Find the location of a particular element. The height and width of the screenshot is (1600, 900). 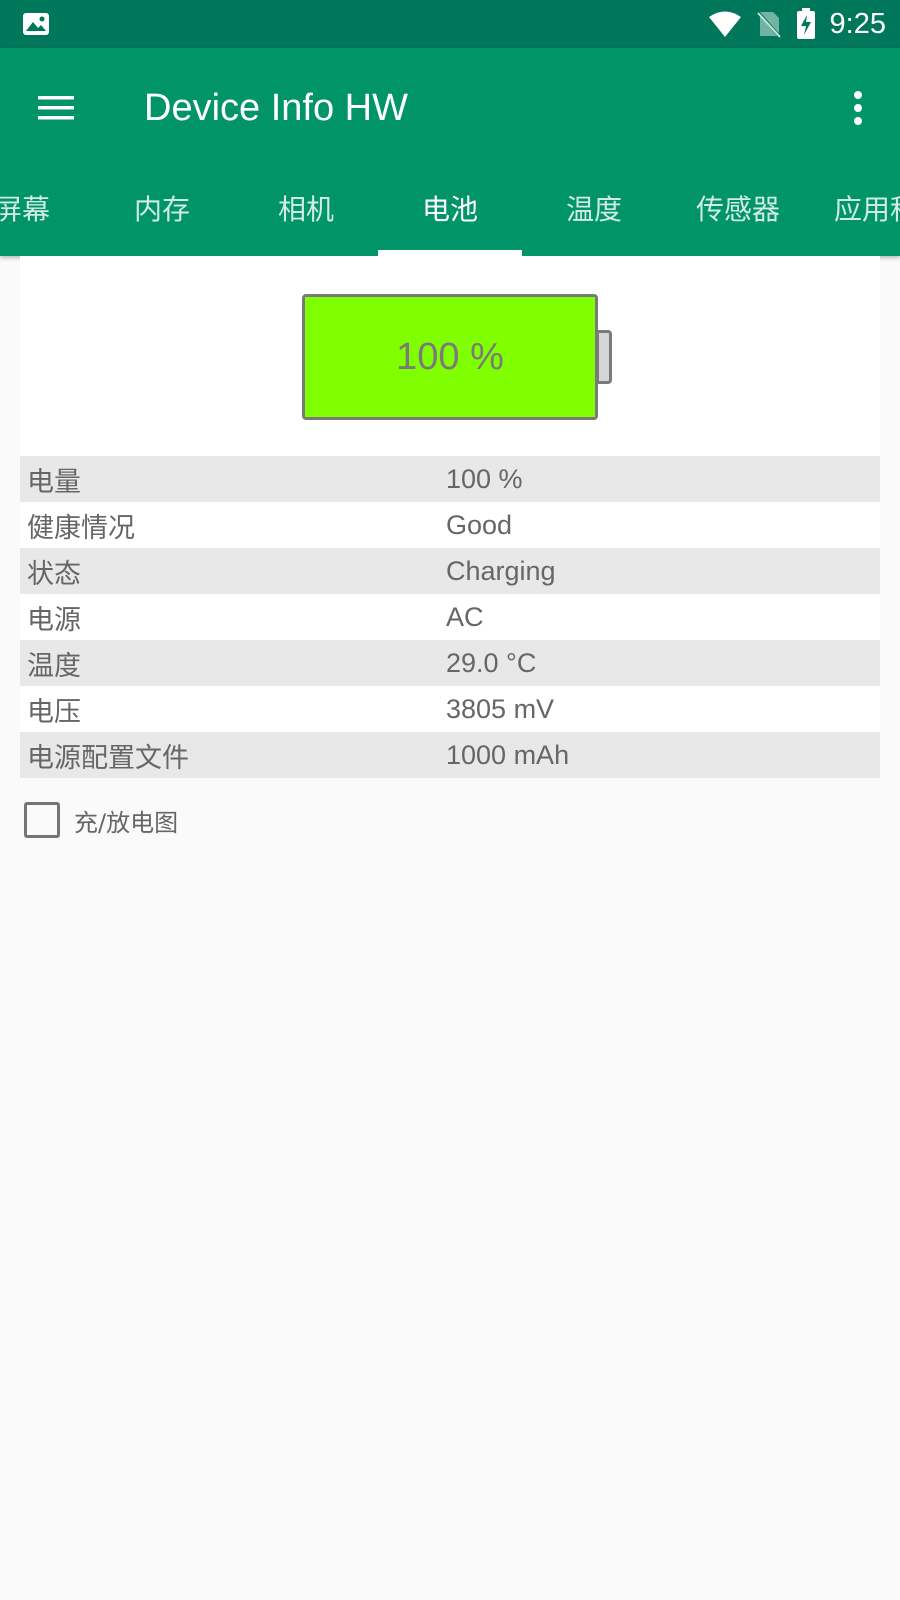

row-label: 温度 is located at coordinates (54, 666).